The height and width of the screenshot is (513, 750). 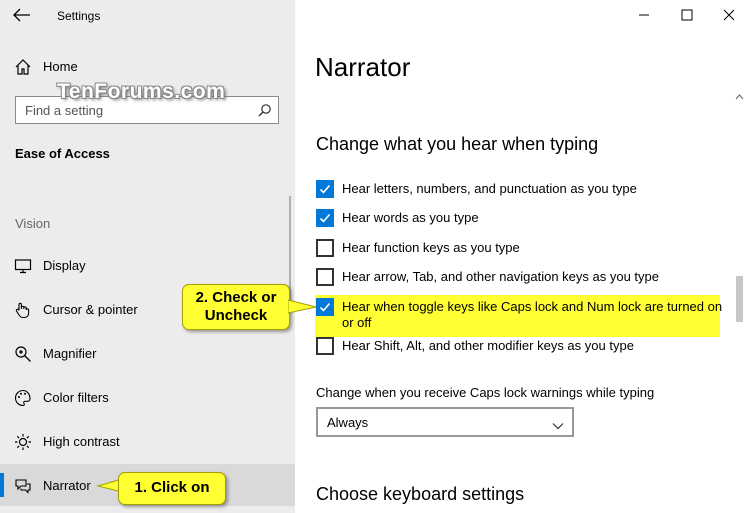 I want to click on section-title: Ease of Access, so click(x=62, y=153).